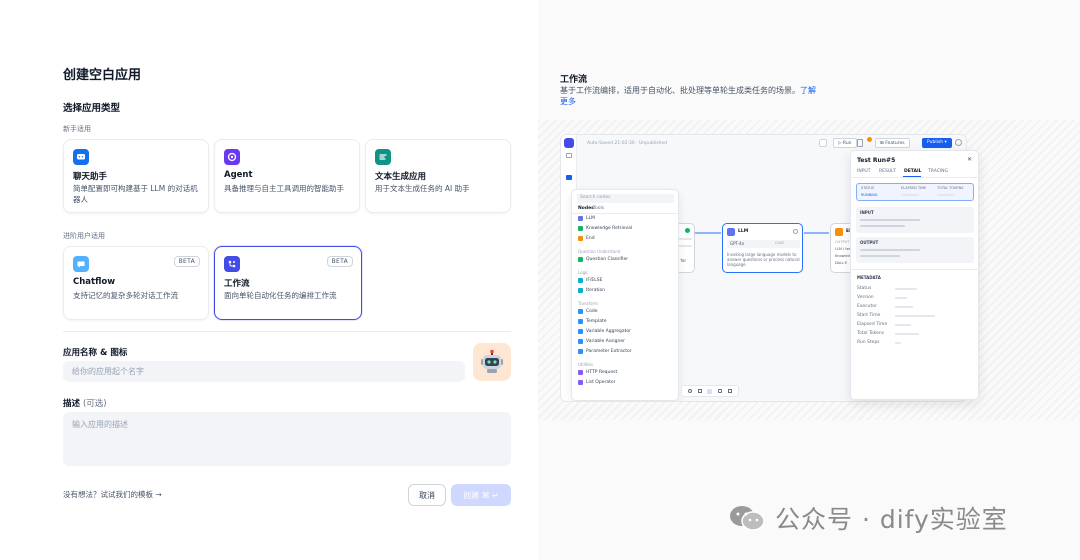 The image size is (1080, 560). What do you see at coordinates (588, 311) in the screenshot?
I see `wf-node-item: Code` at bounding box center [588, 311].